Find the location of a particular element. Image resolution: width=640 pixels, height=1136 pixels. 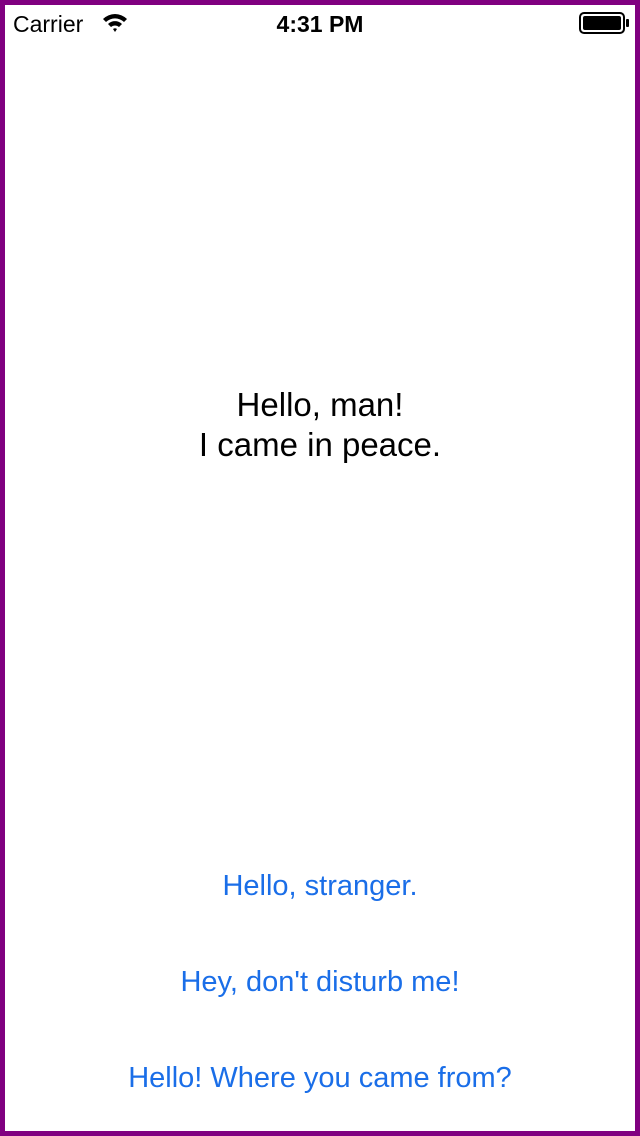

message-line-2: I came in peace. is located at coordinates (320, 444).